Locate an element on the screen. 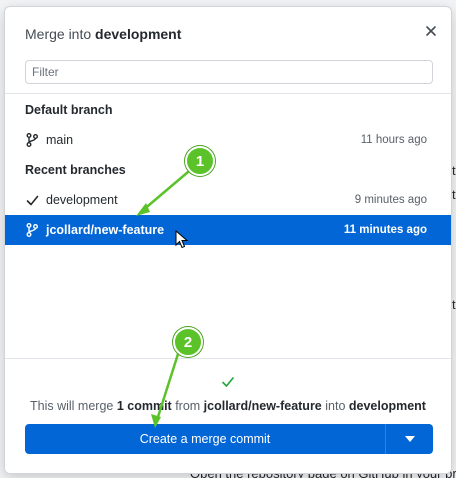  source-branch: jcollard/new-feature is located at coordinates (262, 406).